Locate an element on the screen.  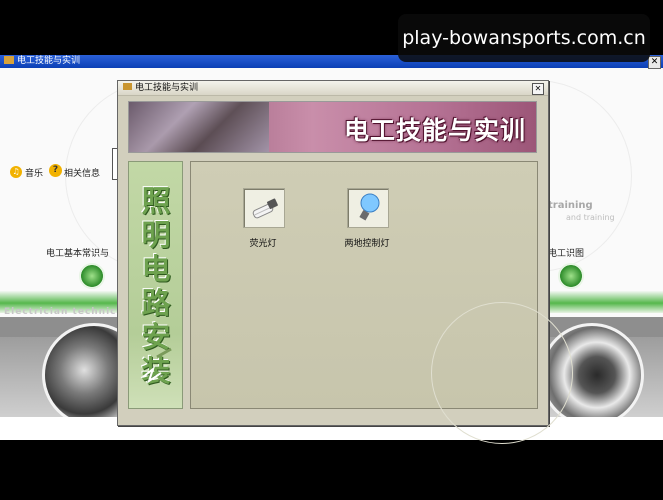
side-panel: 照明电路安装 is located at coordinates (155, 285).